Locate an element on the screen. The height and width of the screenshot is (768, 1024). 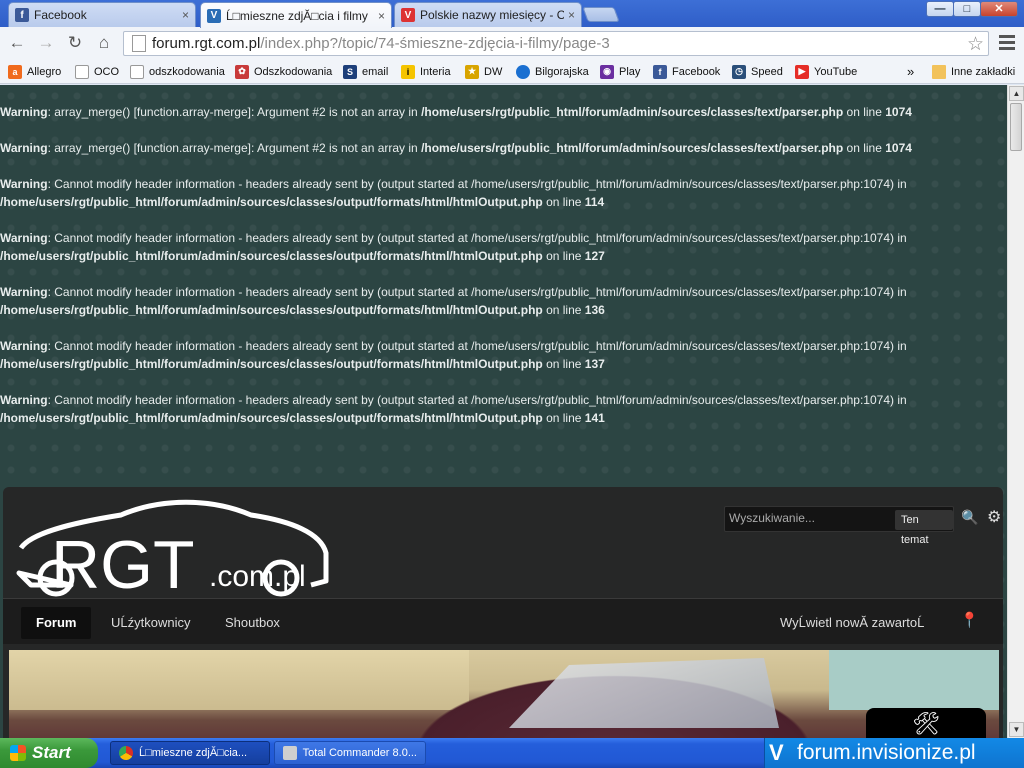
nav-forum: Forum is located at coordinates (56, 623).